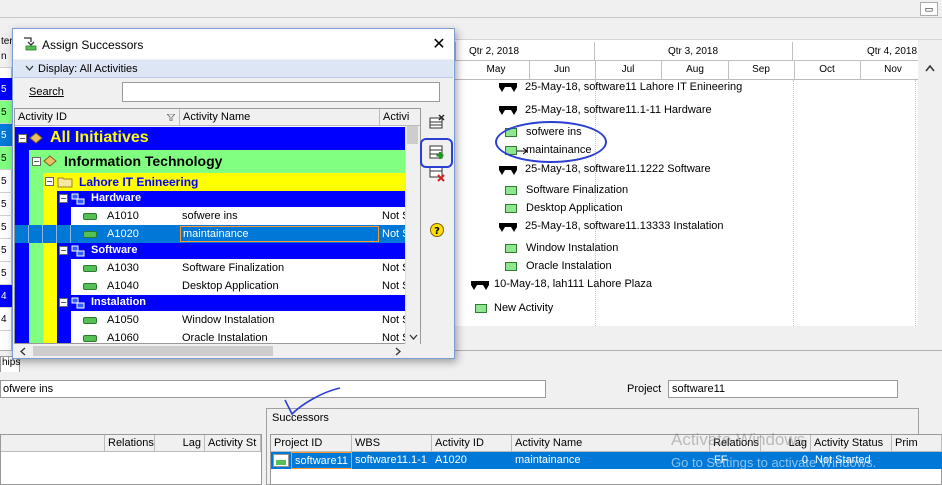  I want to click on search-input, so click(281, 92).